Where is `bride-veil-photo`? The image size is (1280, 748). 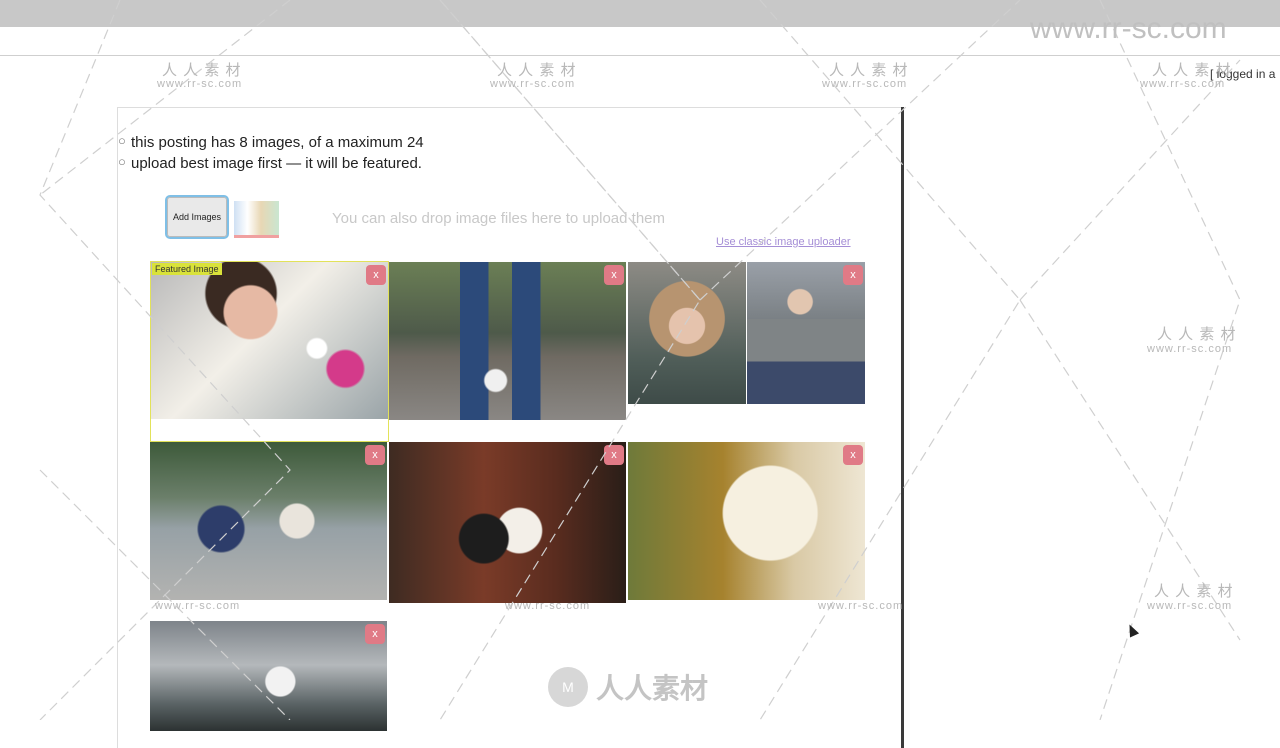
bride-veil-photo is located at coordinates (746, 521).